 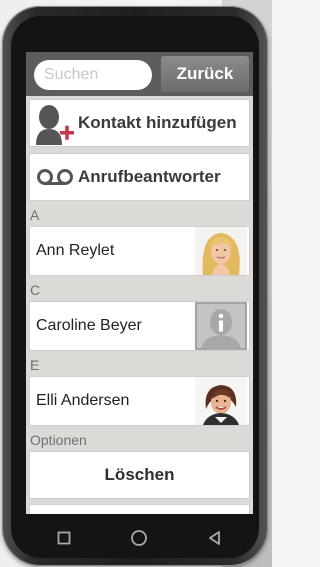 I want to click on contact-name: Ann Reylet, so click(x=75, y=250).